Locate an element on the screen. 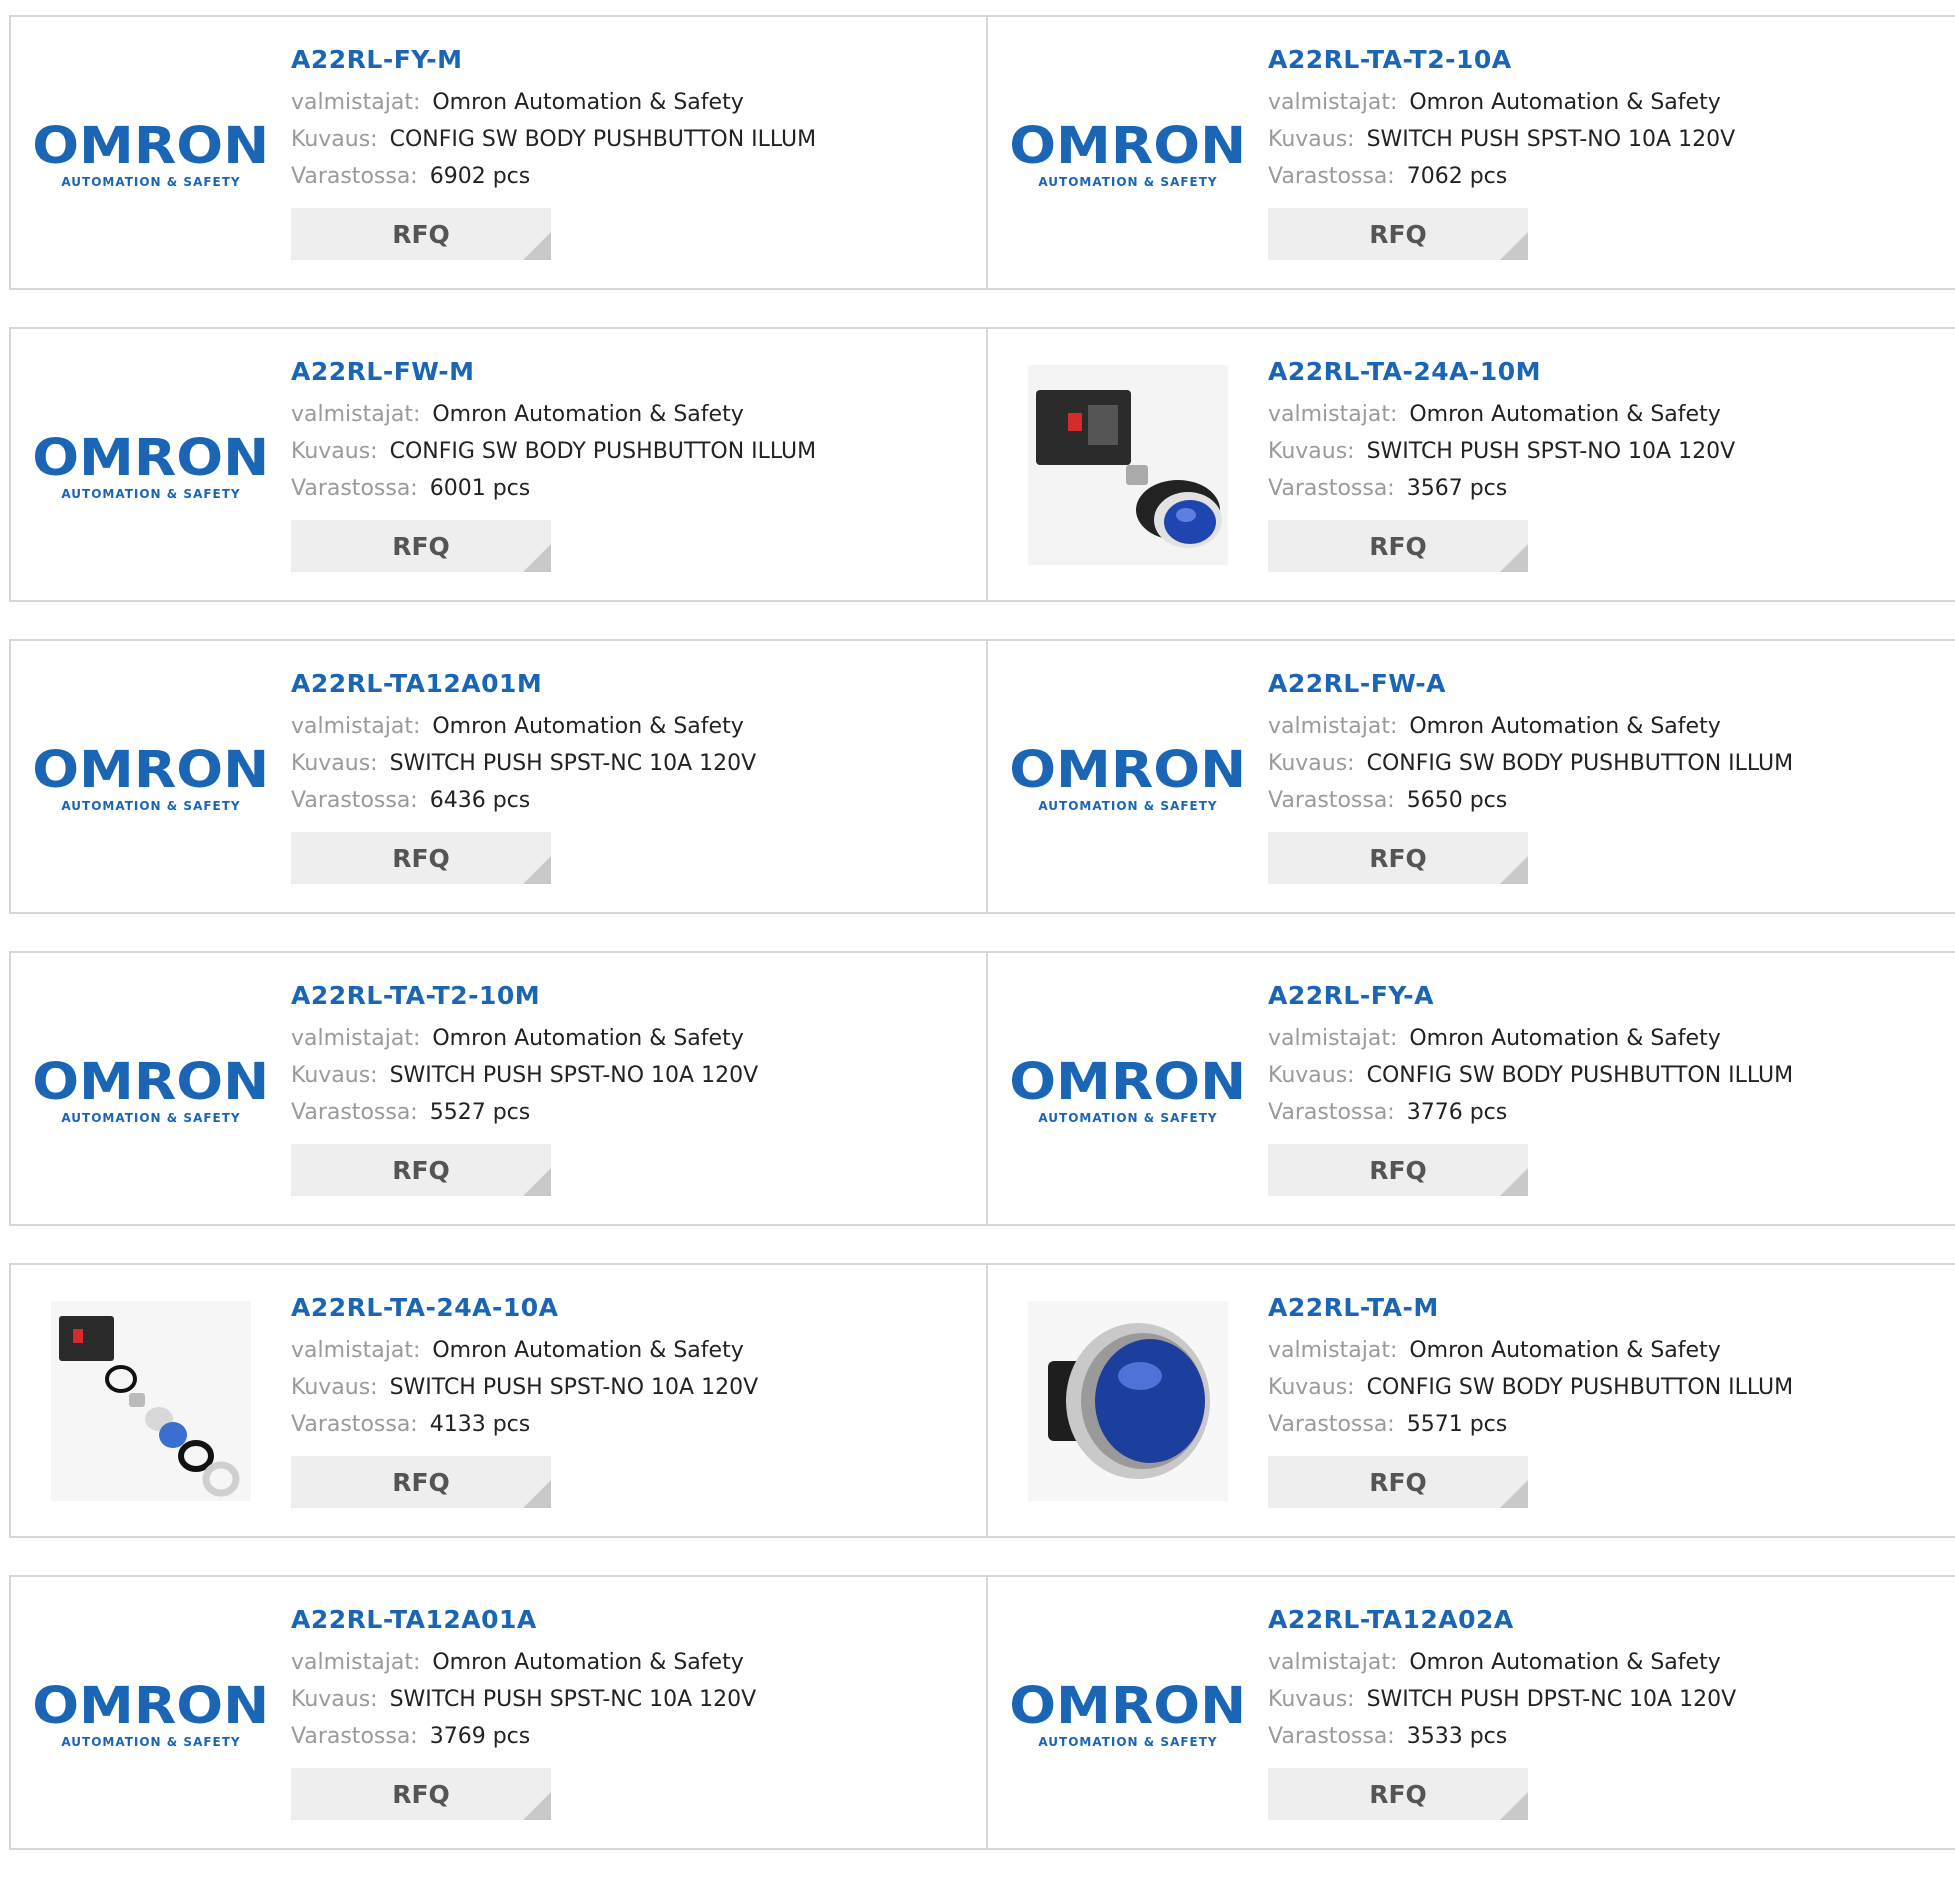  stock-value: 6001 pcs is located at coordinates (480, 488).